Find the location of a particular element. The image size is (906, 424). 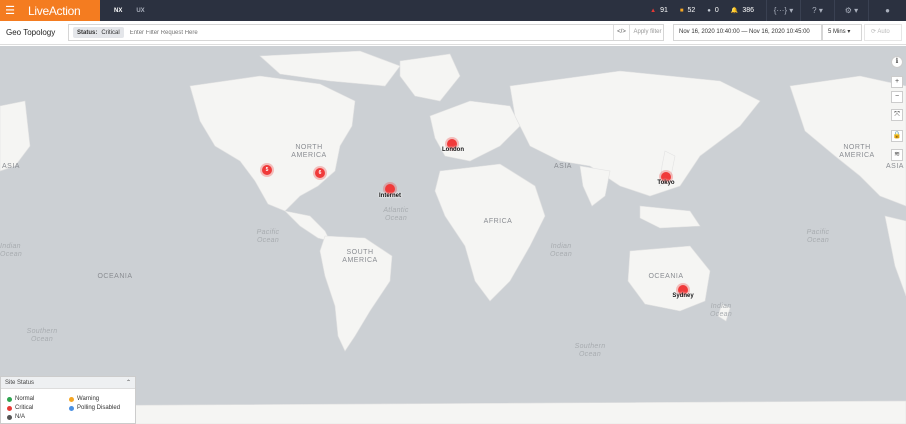

site-label-sydney: Sydney is located at coordinates (683, 296).